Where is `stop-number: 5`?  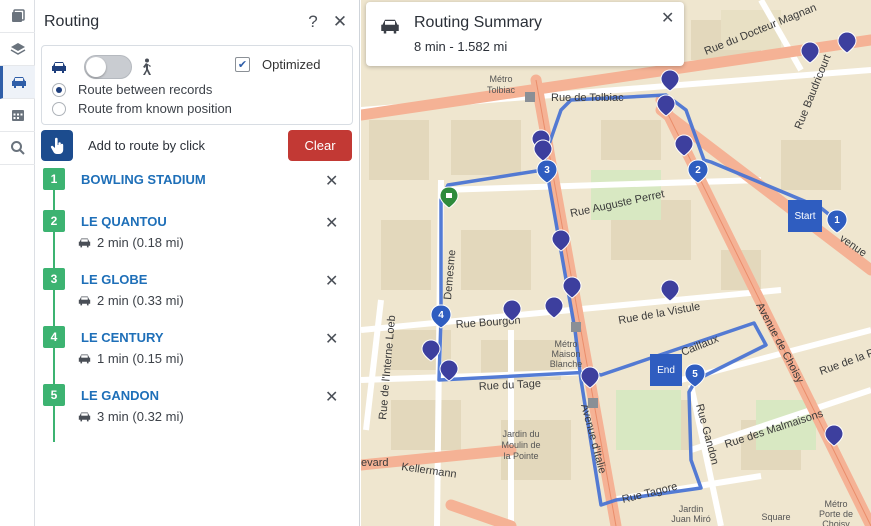
stop-number: 5 is located at coordinates (54, 395).